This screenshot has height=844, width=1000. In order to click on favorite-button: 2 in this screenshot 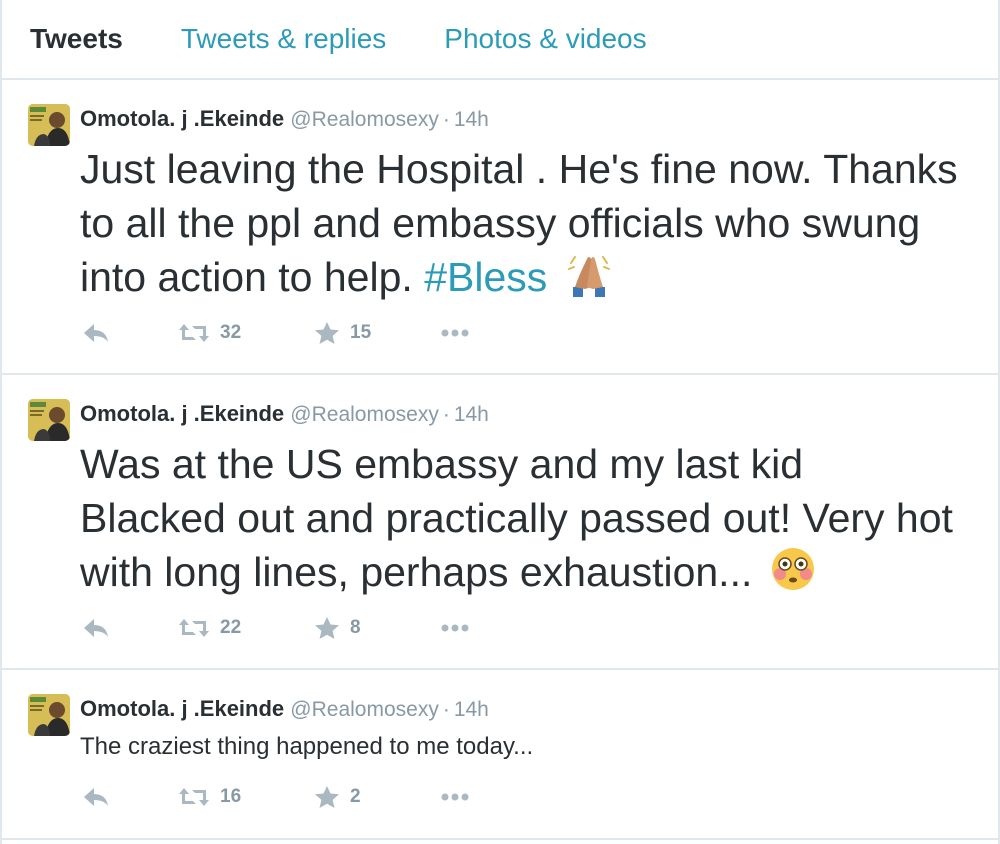, I will do `click(337, 797)`.